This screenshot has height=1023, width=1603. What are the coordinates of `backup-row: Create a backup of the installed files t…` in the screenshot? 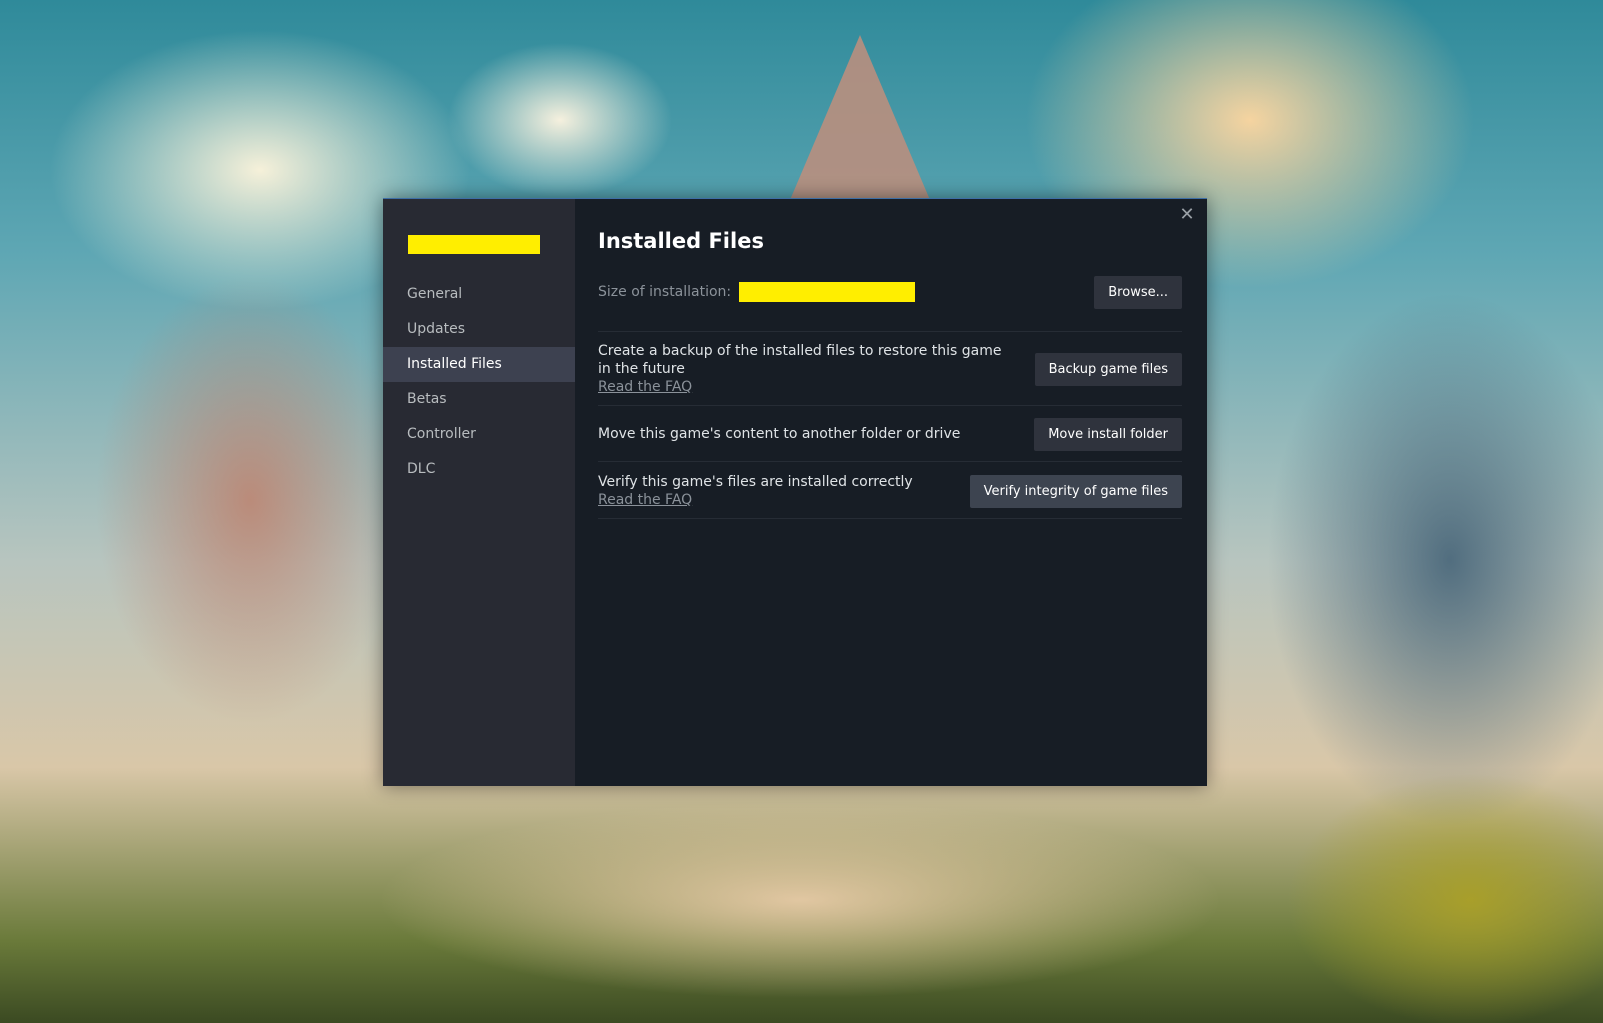 It's located at (890, 369).